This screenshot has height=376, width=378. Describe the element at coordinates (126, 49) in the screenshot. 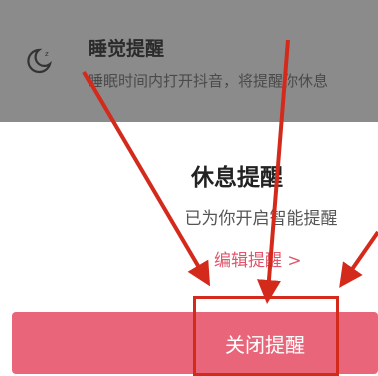

I see `sleep-reminder-title: 睡觉提醒` at that location.